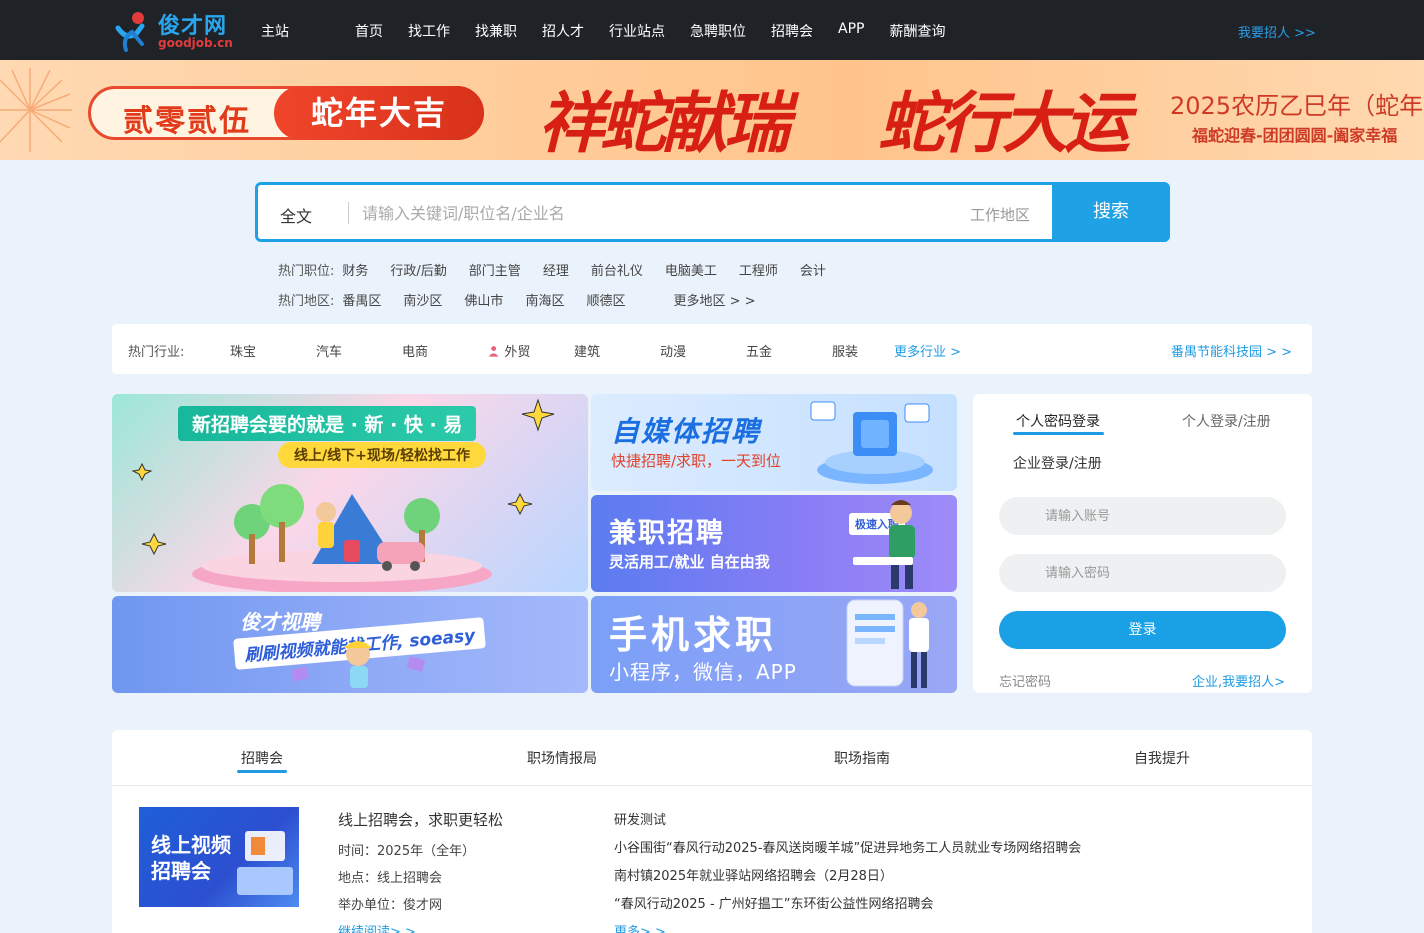 This screenshot has height=933, width=1424. Describe the element at coordinates (1058, 421) in the screenshot. I see `tab-password-login: 个人密码登录` at that location.